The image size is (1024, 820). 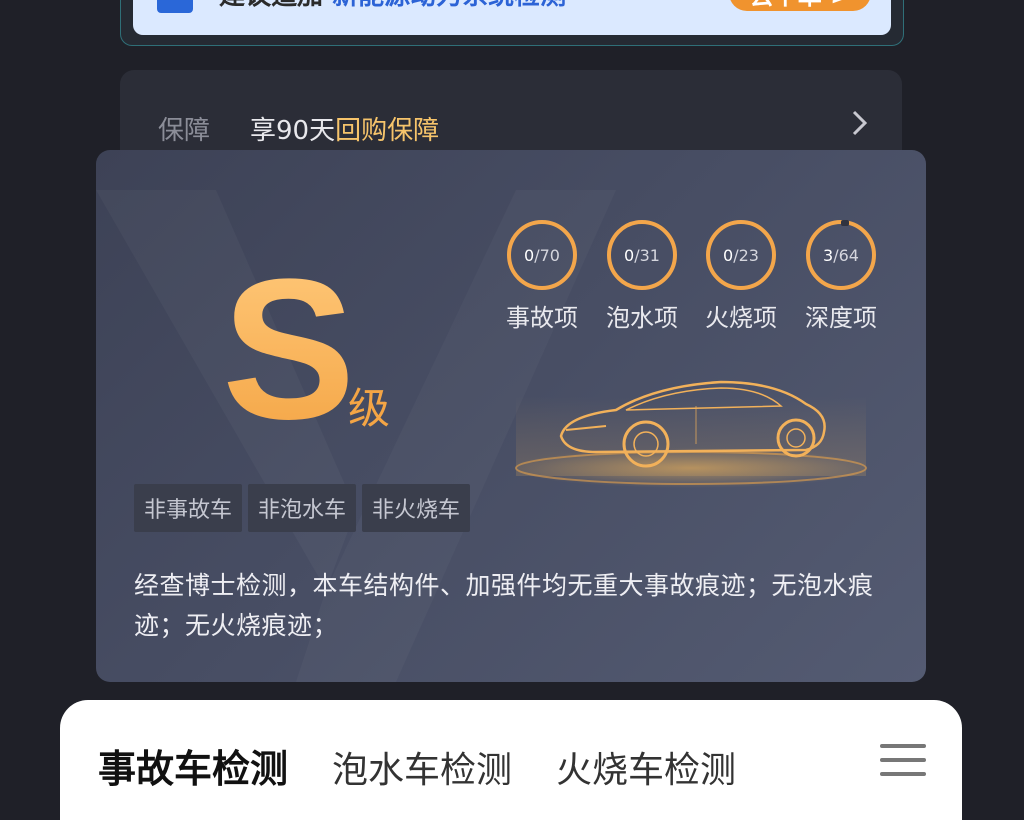 I want to click on banner-text: 建议追加 新能源动力系统检测, so click(x=392, y=6).